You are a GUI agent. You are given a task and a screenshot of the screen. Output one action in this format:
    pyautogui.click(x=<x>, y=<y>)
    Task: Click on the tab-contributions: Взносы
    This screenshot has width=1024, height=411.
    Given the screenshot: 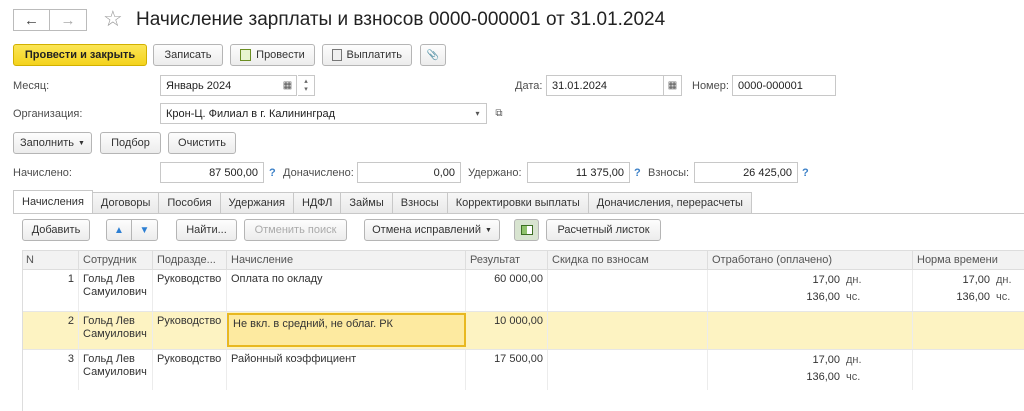 What is the action you would take?
    pyautogui.click(x=419, y=202)
    